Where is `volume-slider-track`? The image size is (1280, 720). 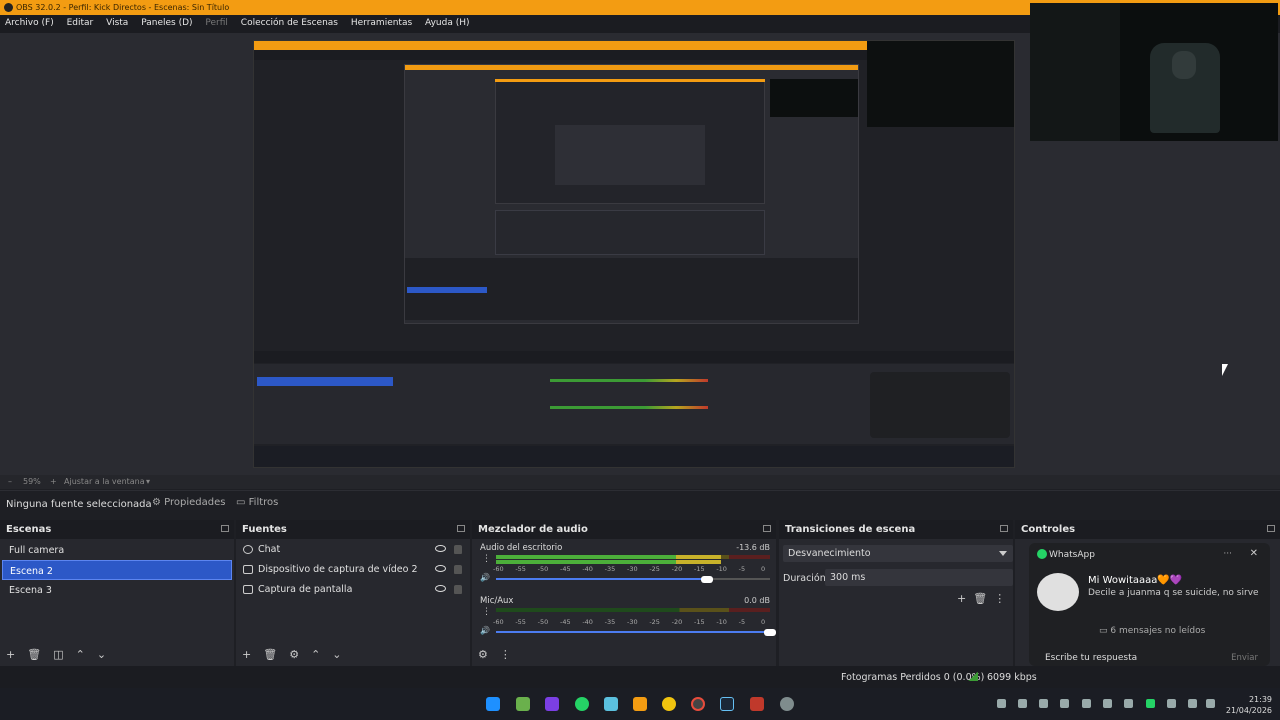
volume-slider-track is located at coordinates (738, 579).